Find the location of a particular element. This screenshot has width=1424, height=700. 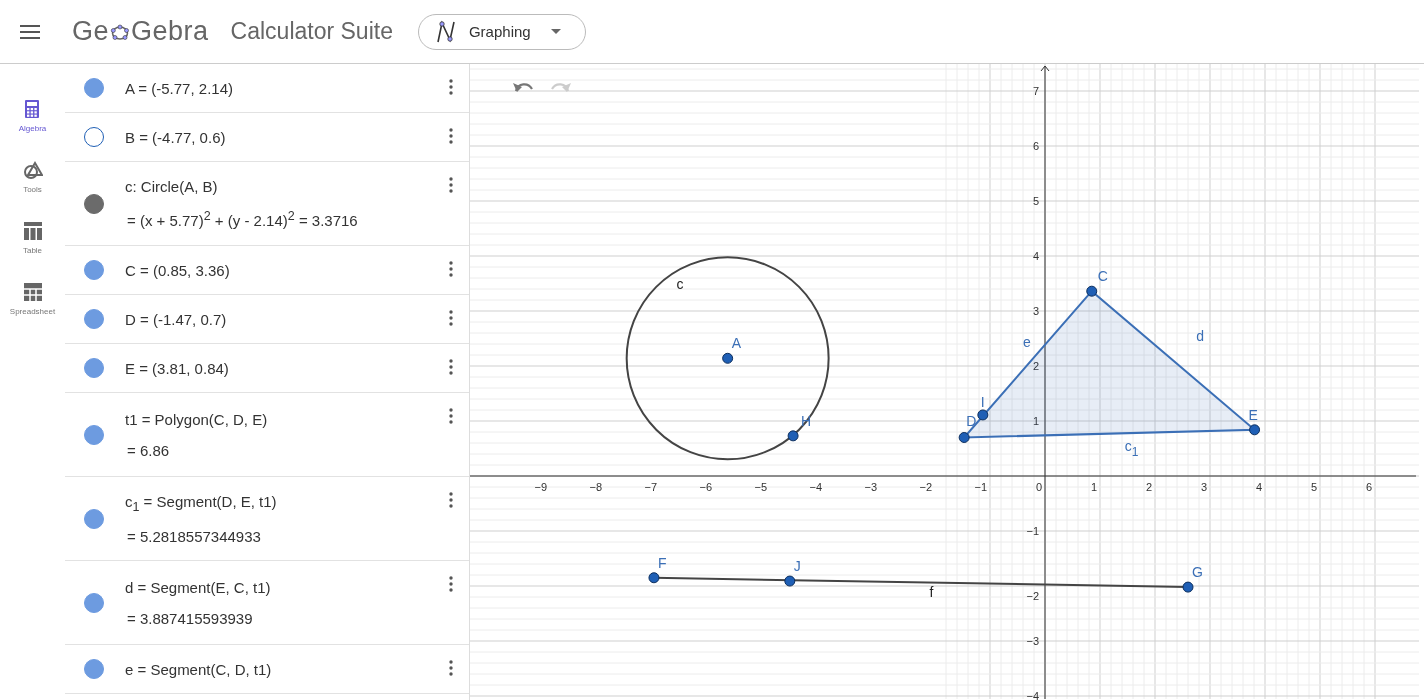

algebra-input: c: Circle(A, B) is located at coordinates (279, 186).